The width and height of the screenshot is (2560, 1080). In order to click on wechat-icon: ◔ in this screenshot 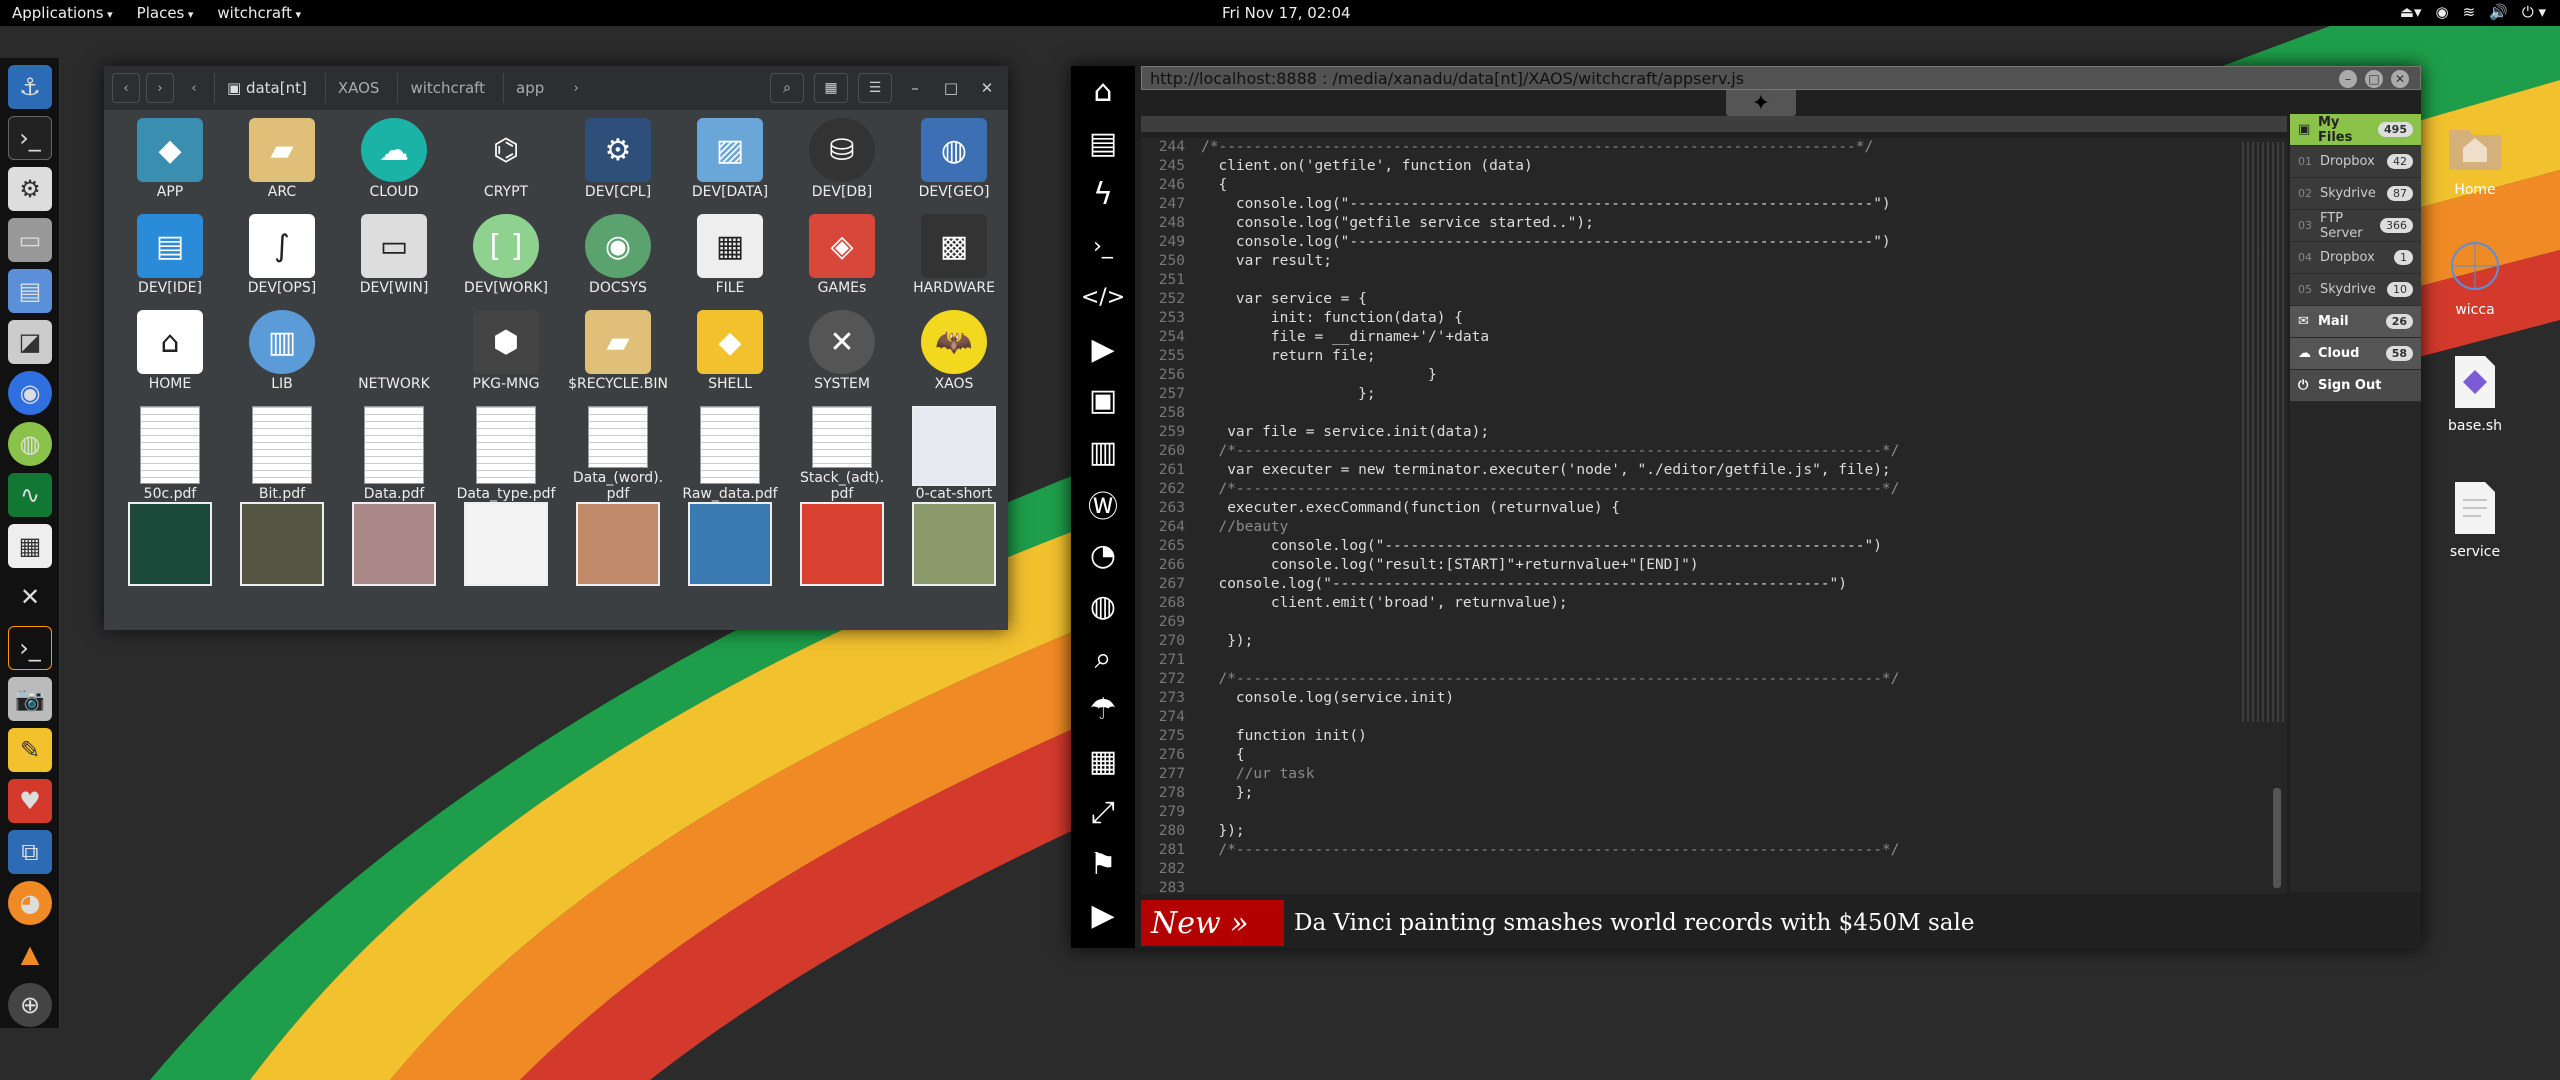, I will do `click(1103, 556)`.